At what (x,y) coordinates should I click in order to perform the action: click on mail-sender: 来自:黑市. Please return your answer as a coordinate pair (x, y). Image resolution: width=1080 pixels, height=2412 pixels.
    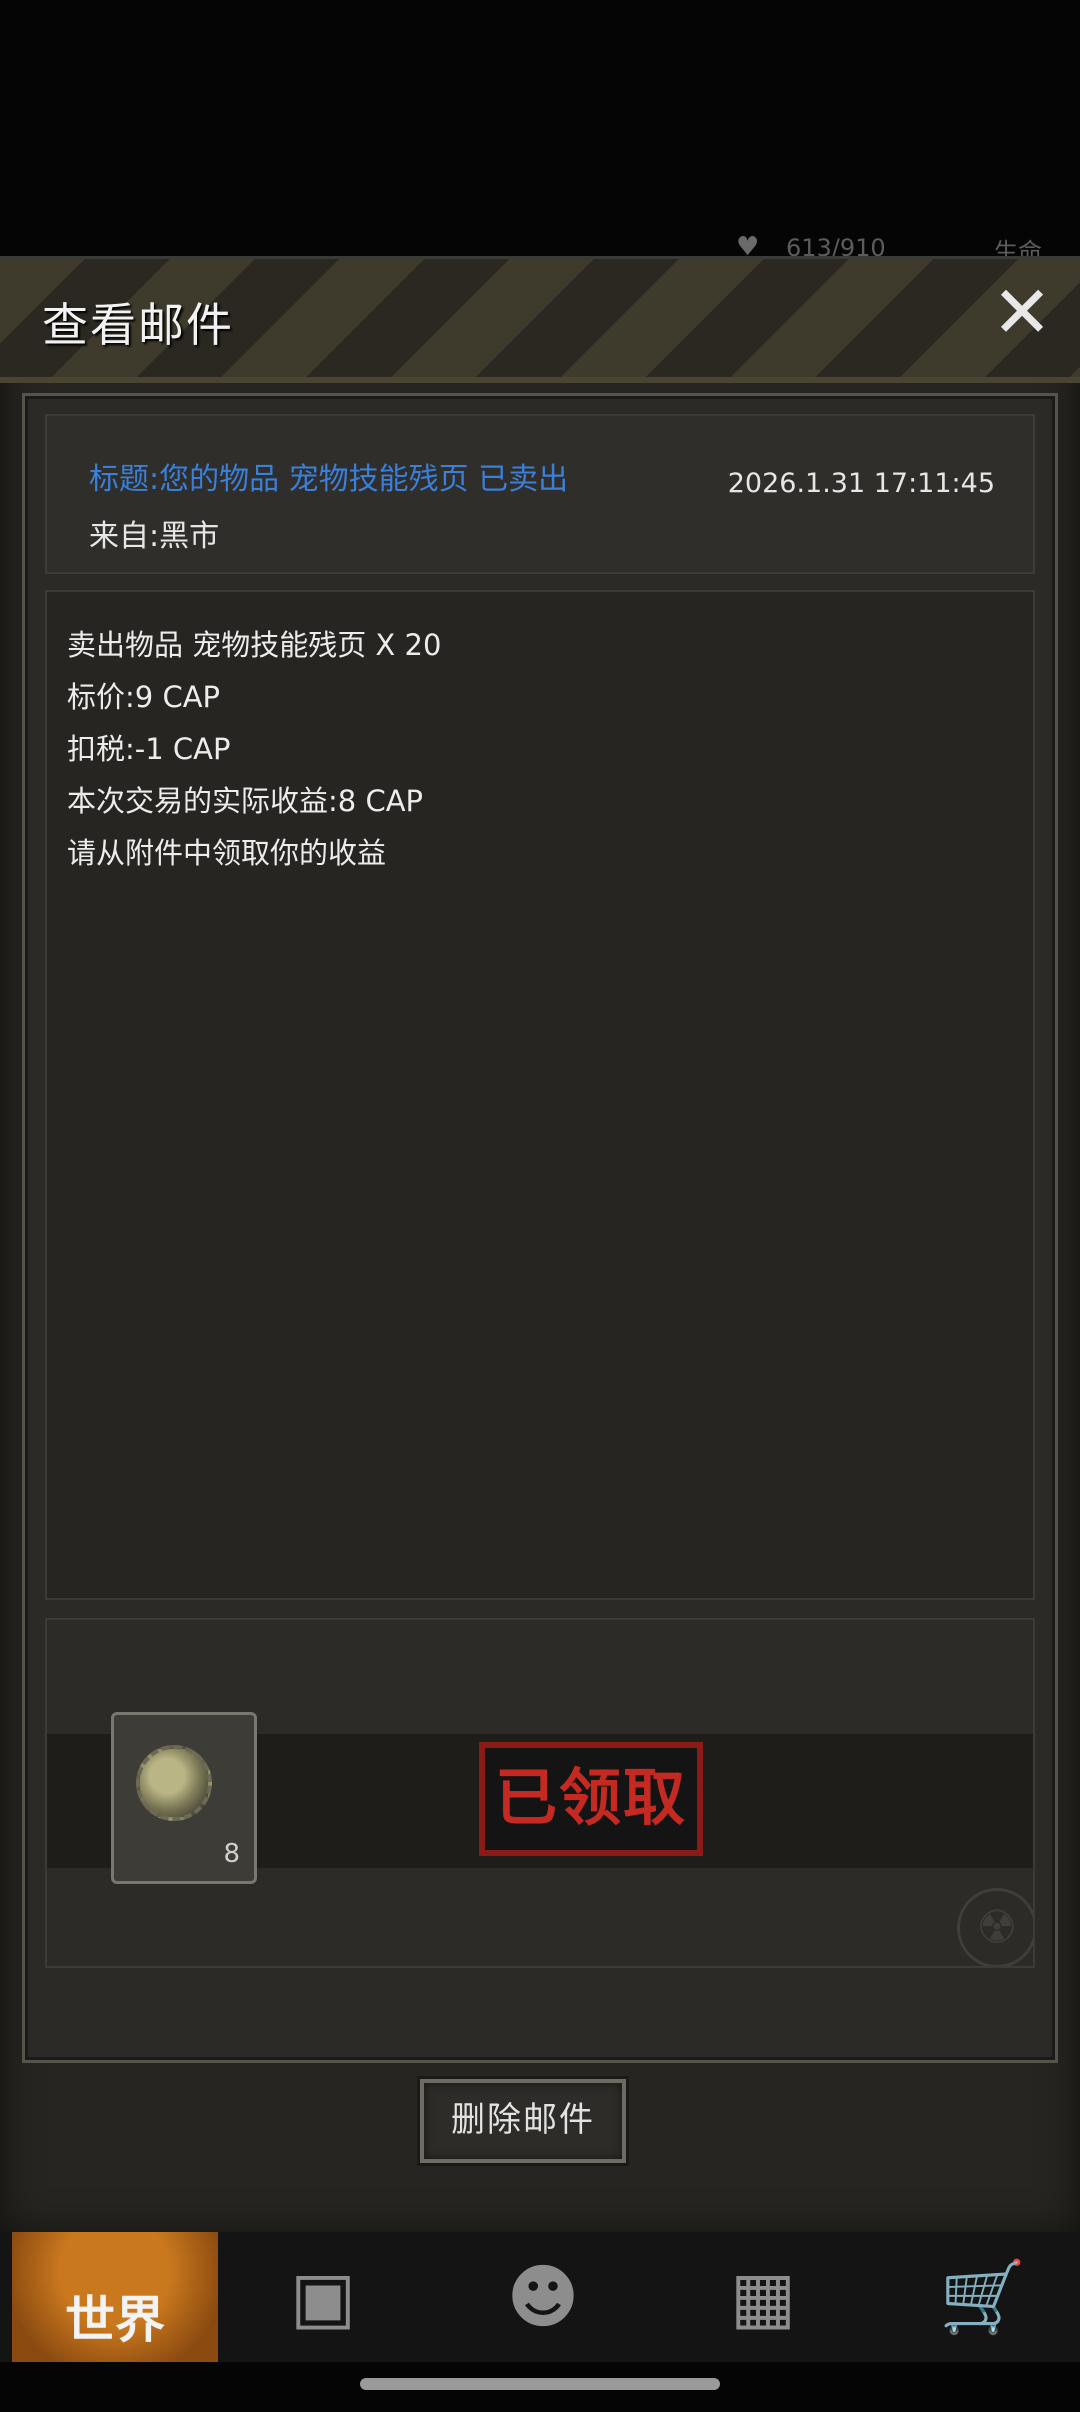
    Looking at the image, I should click on (154, 536).